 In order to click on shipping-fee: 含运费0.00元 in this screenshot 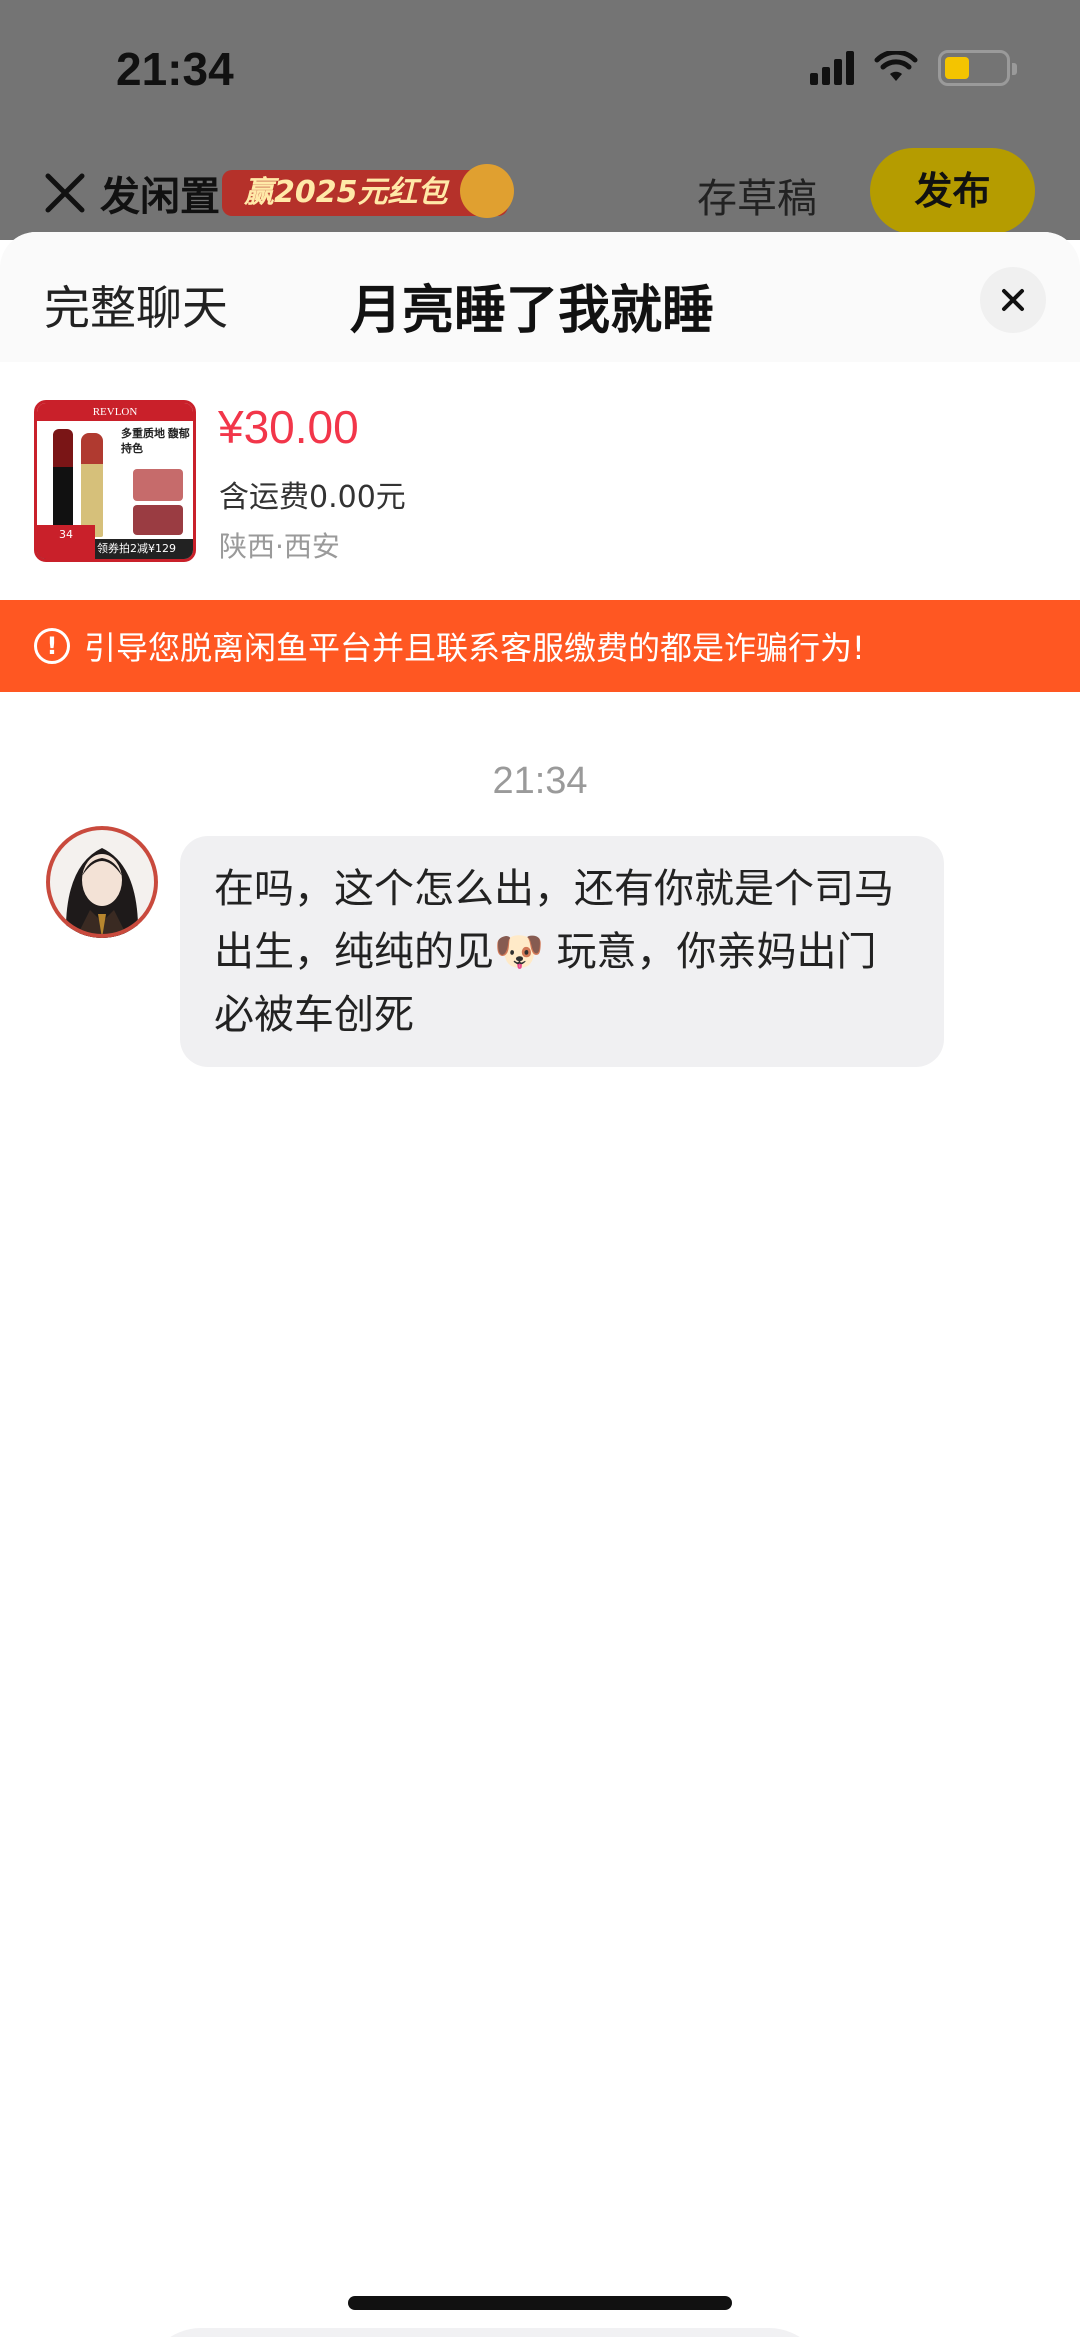, I will do `click(312, 497)`.